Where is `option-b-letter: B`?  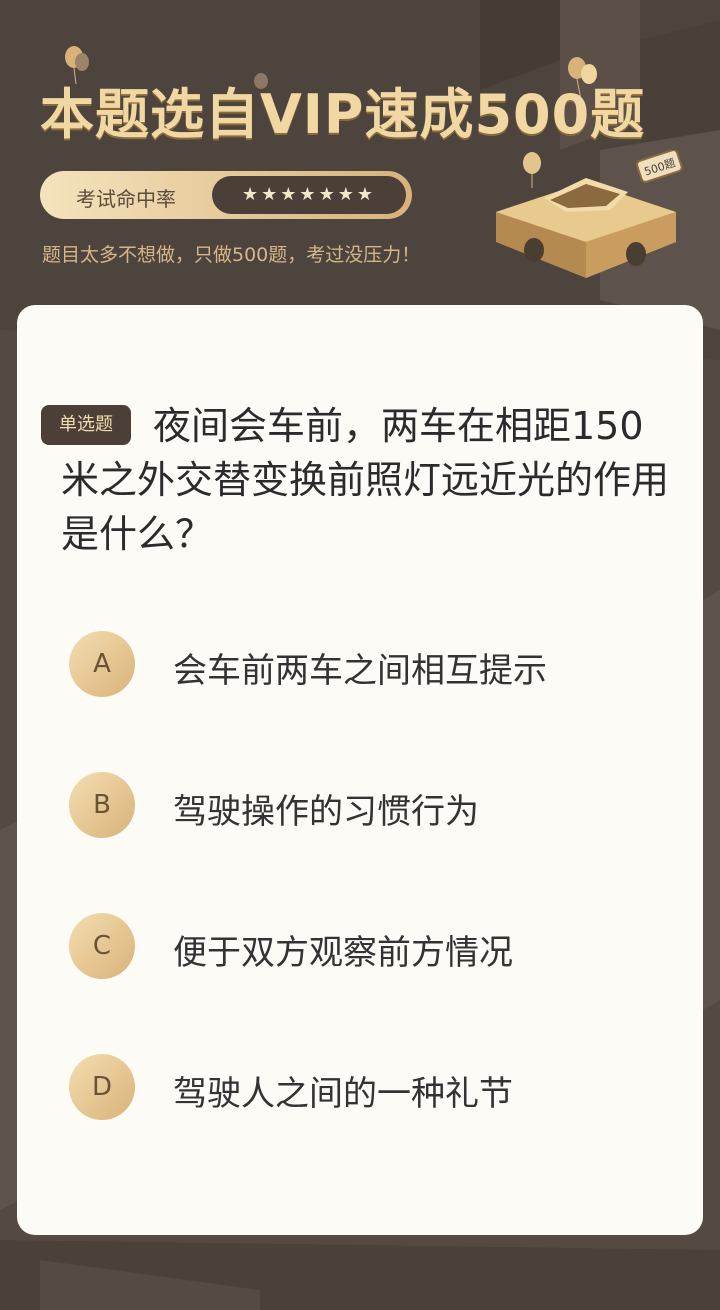 option-b-letter: B is located at coordinates (102, 805).